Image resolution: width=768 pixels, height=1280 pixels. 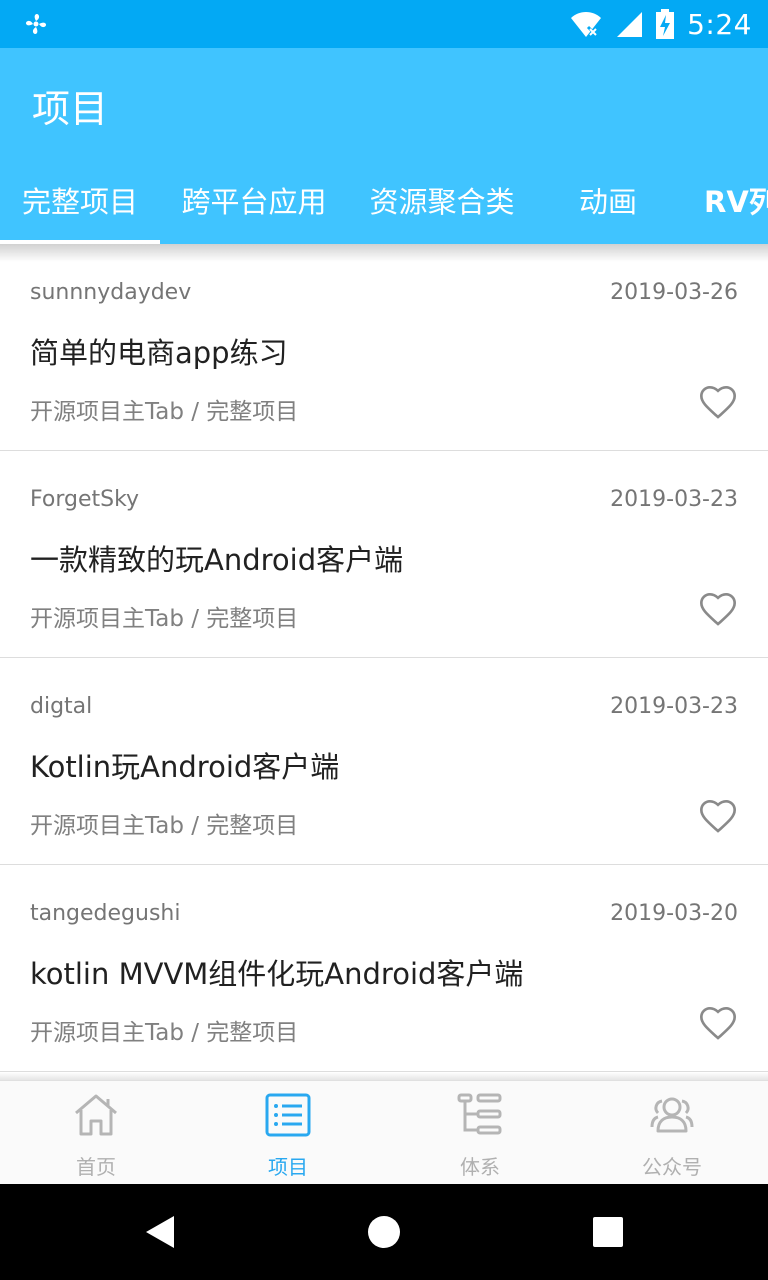 What do you see at coordinates (80, 200) in the screenshot?
I see `tab-complete-projects: 完整项目` at bounding box center [80, 200].